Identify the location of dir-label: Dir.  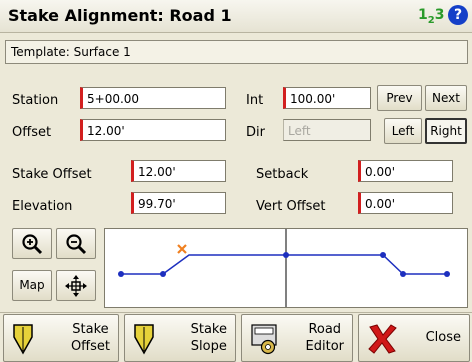
(255, 132).